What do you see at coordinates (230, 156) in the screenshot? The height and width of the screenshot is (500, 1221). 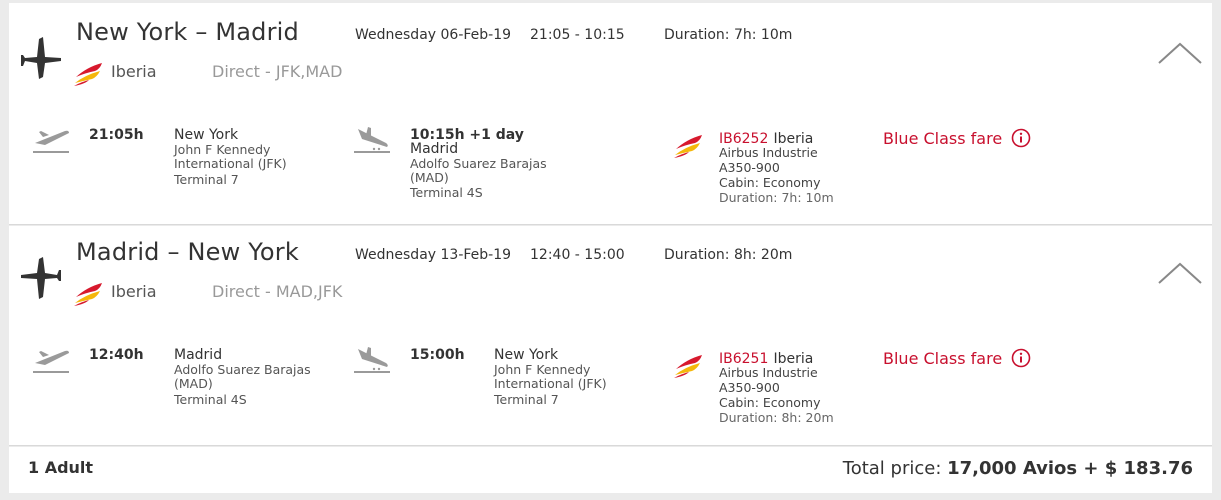 I see `departure-airport: John F Kennedy International (JFK)` at bounding box center [230, 156].